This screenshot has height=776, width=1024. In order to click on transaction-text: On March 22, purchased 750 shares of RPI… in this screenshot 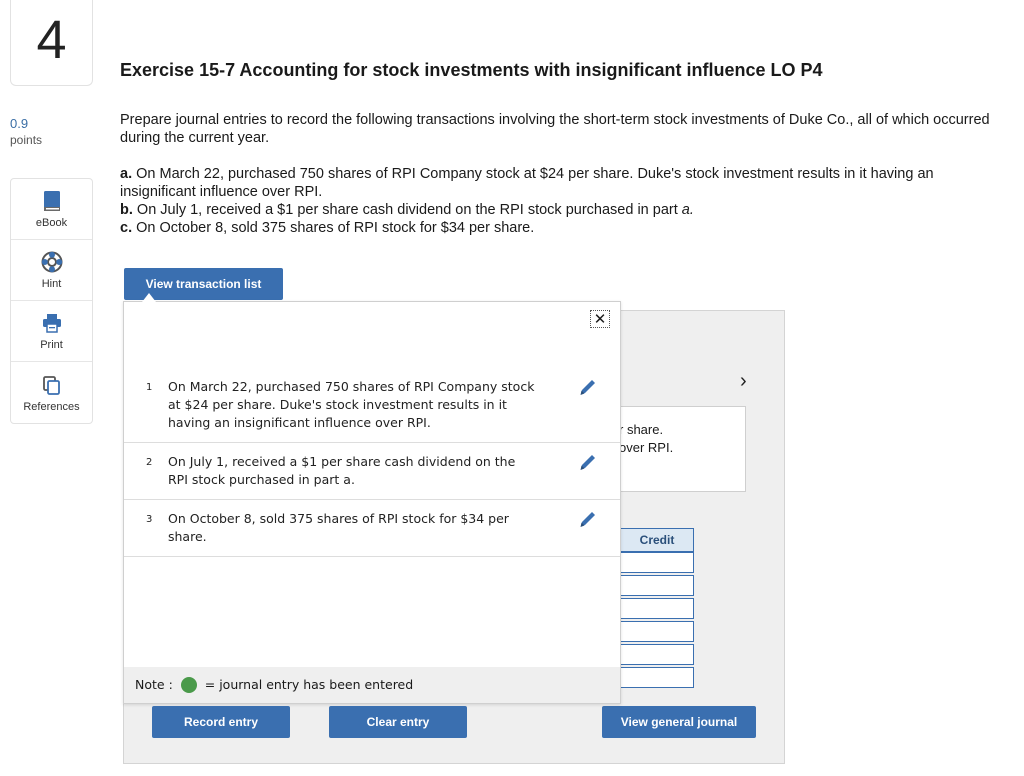, I will do `click(351, 404)`.